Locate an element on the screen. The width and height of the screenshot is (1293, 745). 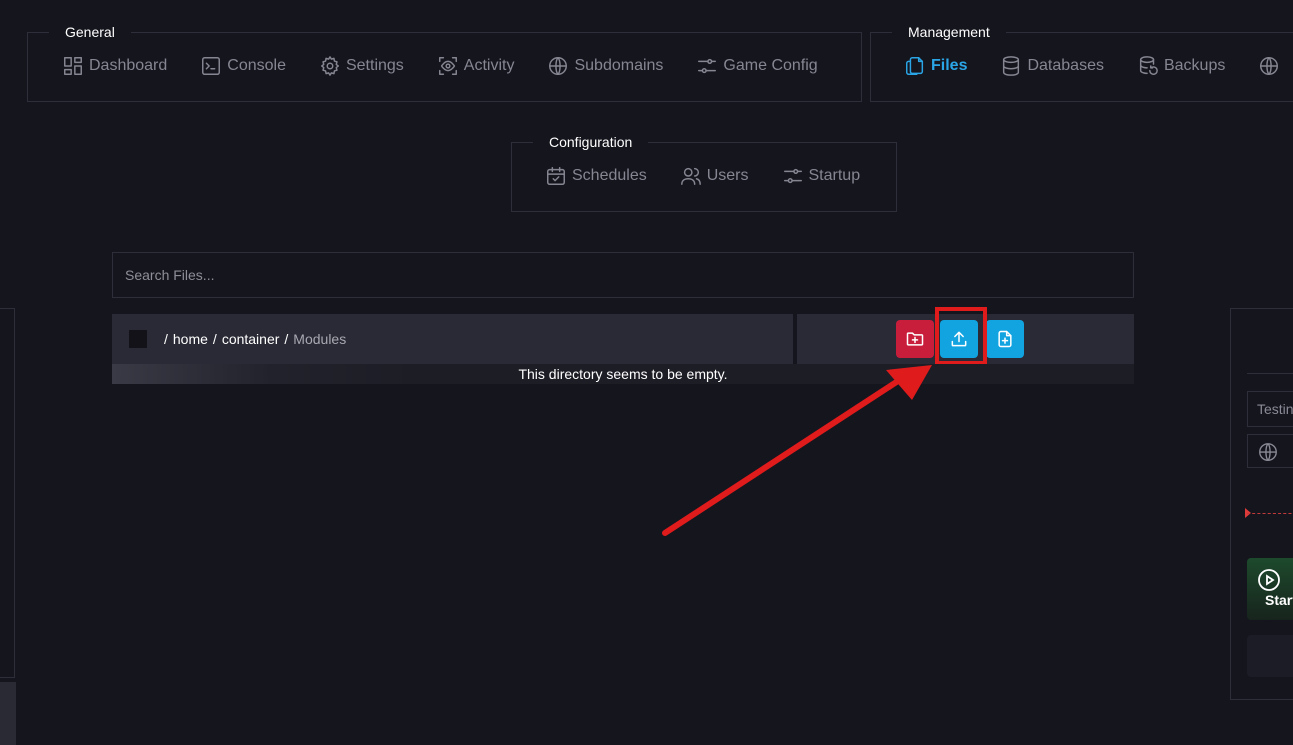
left-panel-tab is located at coordinates (8, 713).